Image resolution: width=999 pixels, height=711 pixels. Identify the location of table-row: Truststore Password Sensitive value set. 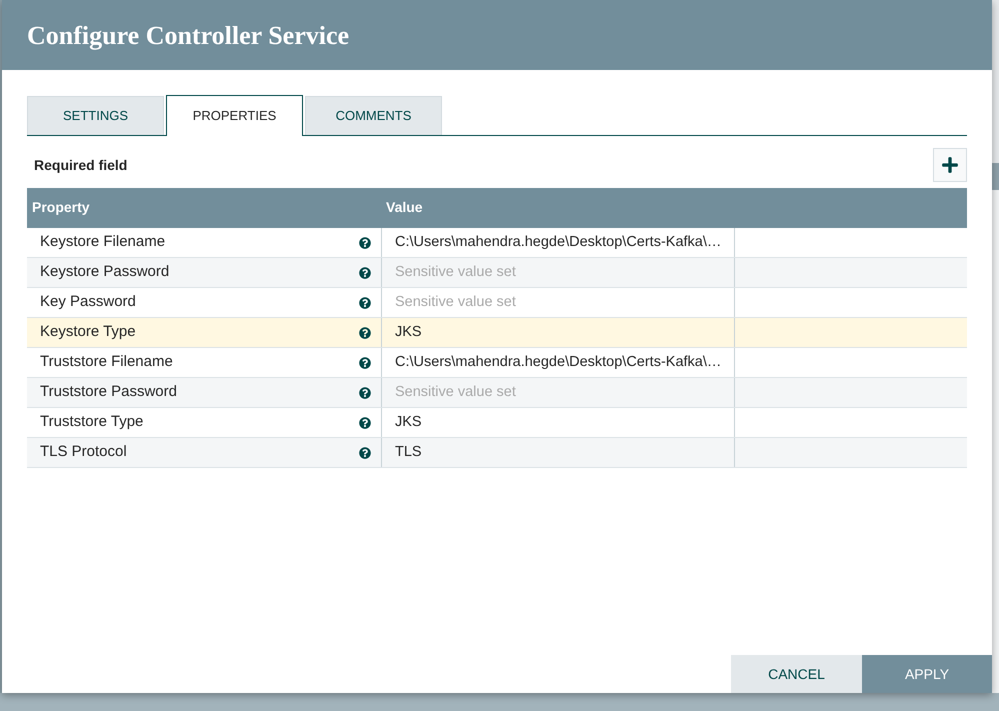
(497, 393).